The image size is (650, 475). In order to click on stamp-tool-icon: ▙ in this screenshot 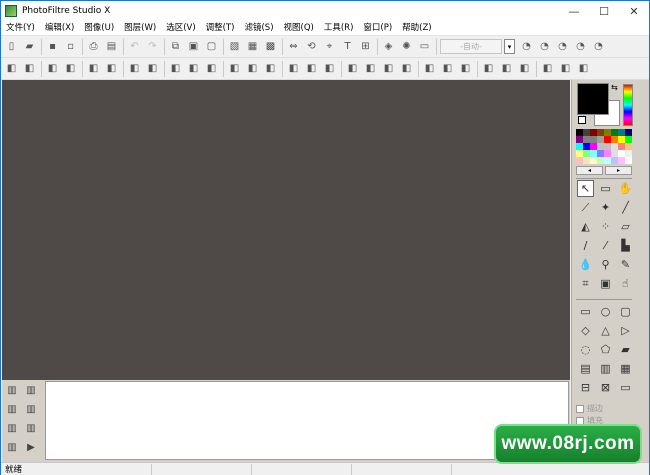, I will do `click(625, 245)`.